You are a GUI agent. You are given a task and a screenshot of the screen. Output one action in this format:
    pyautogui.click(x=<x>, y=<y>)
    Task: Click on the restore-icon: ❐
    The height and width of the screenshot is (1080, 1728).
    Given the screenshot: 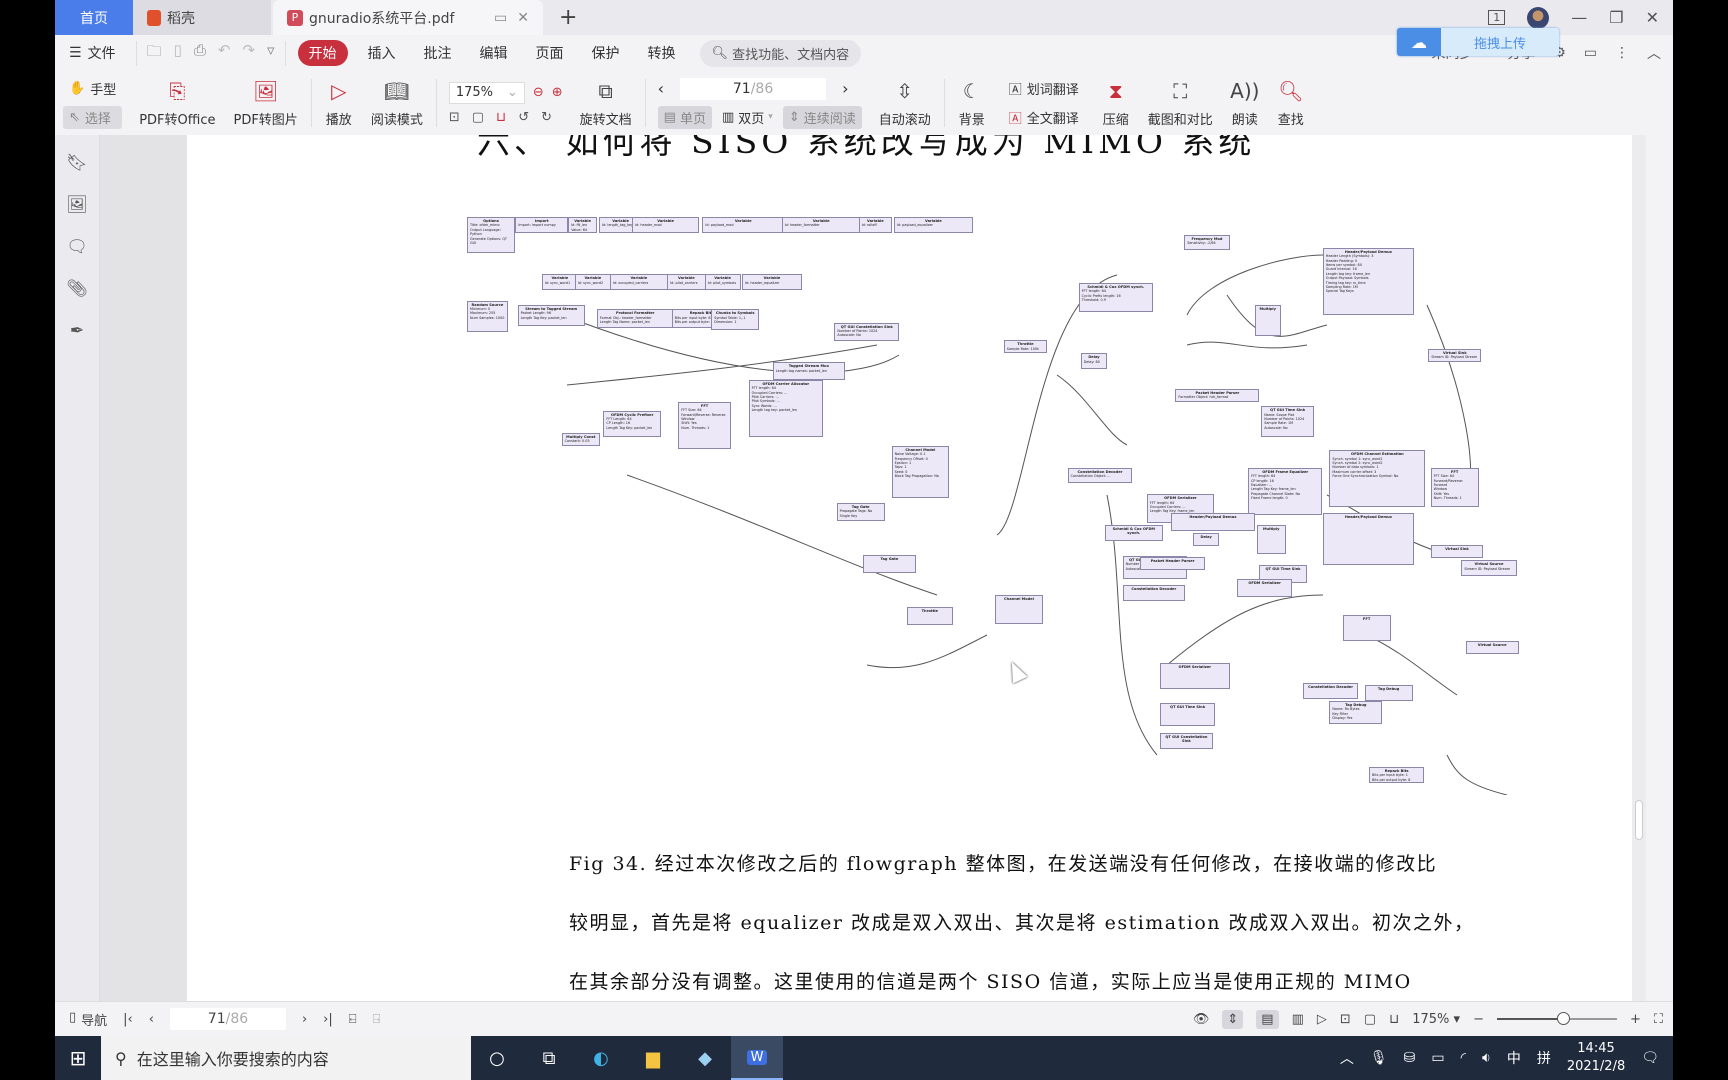 What is the action you would take?
    pyautogui.click(x=1616, y=17)
    